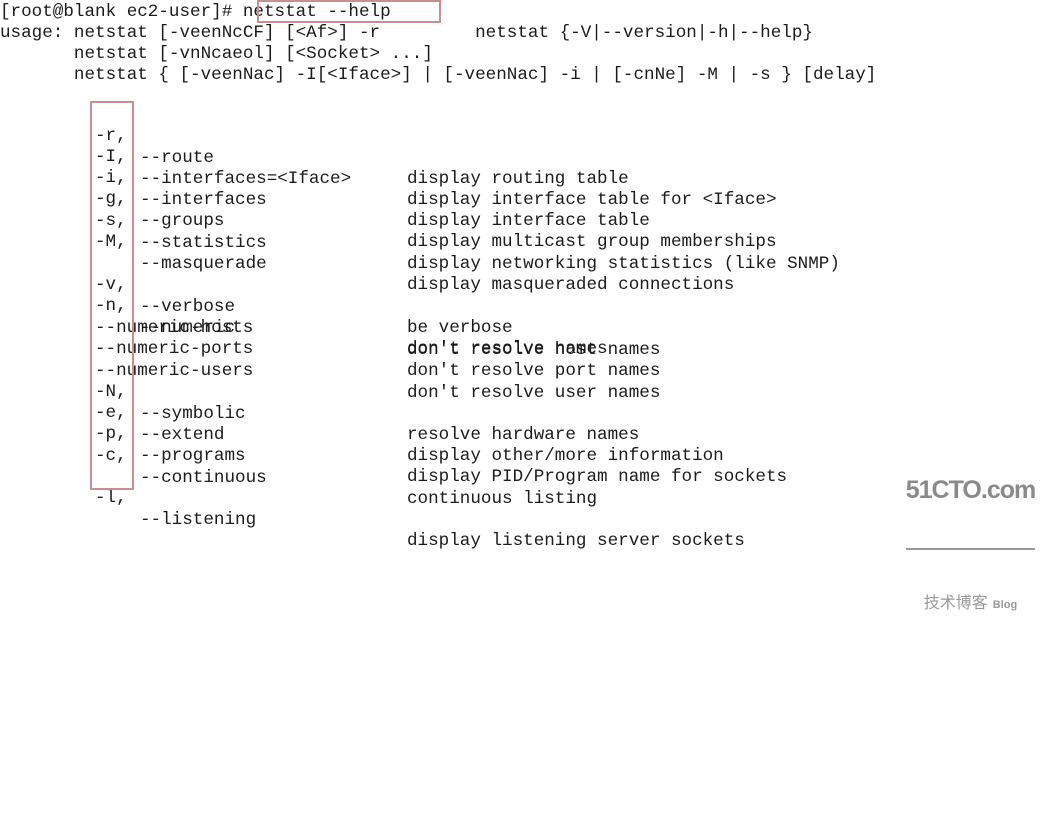 The height and width of the screenshot is (813, 1045). What do you see at coordinates (970, 523) in the screenshot?
I see `watermark: 51CTO.com 技术博客 Blog` at bounding box center [970, 523].